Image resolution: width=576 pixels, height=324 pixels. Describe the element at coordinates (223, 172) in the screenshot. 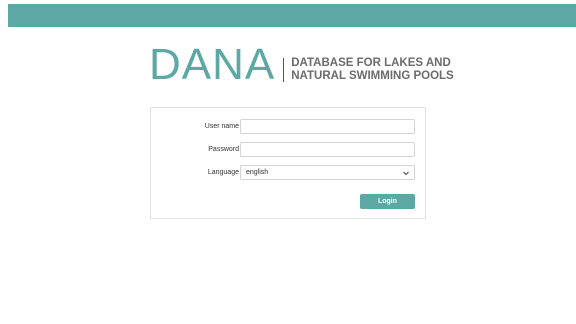

I see `language-label: Language` at that location.